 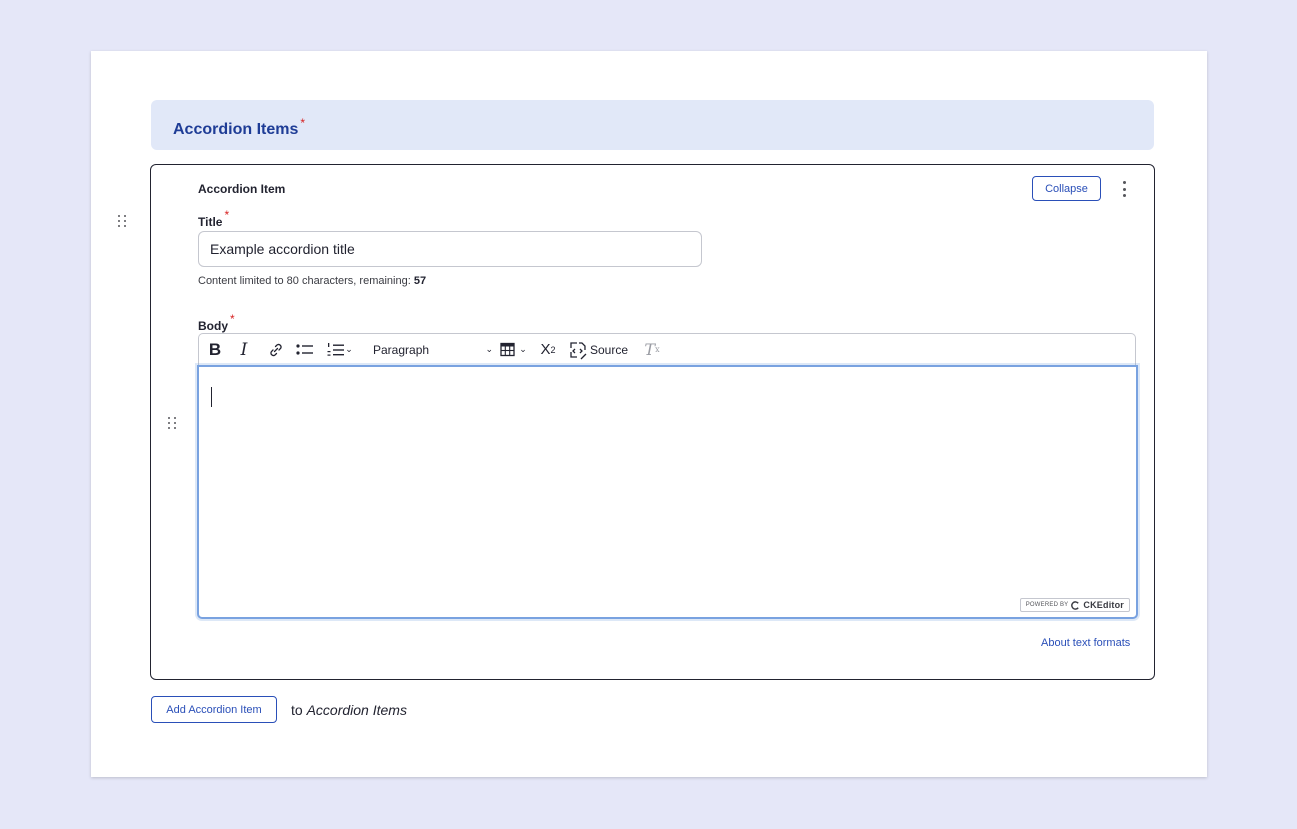 What do you see at coordinates (608, 349) in the screenshot?
I see `source-label: Source` at bounding box center [608, 349].